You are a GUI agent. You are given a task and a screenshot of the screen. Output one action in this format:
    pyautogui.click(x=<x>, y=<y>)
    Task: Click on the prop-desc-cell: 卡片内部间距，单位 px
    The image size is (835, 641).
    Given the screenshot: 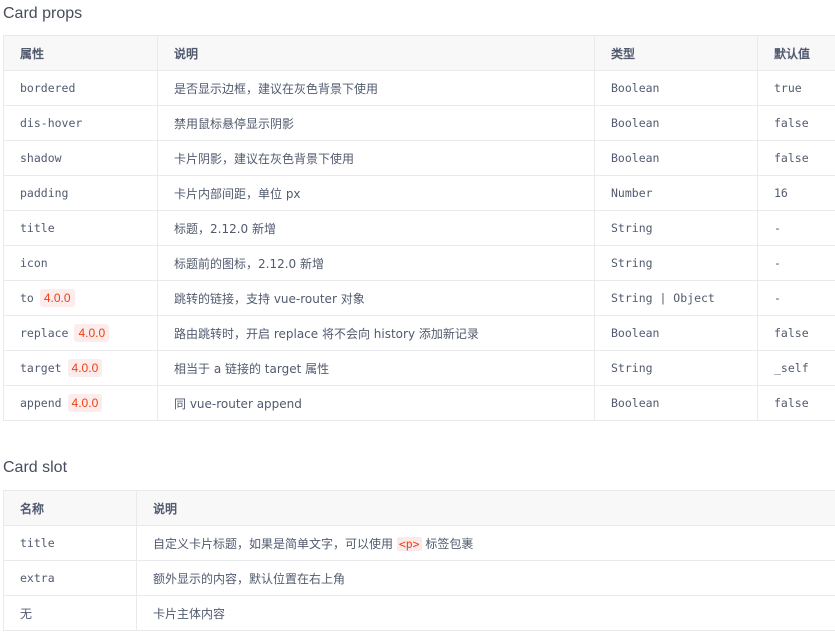 What is the action you would take?
    pyautogui.click(x=376, y=193)
    